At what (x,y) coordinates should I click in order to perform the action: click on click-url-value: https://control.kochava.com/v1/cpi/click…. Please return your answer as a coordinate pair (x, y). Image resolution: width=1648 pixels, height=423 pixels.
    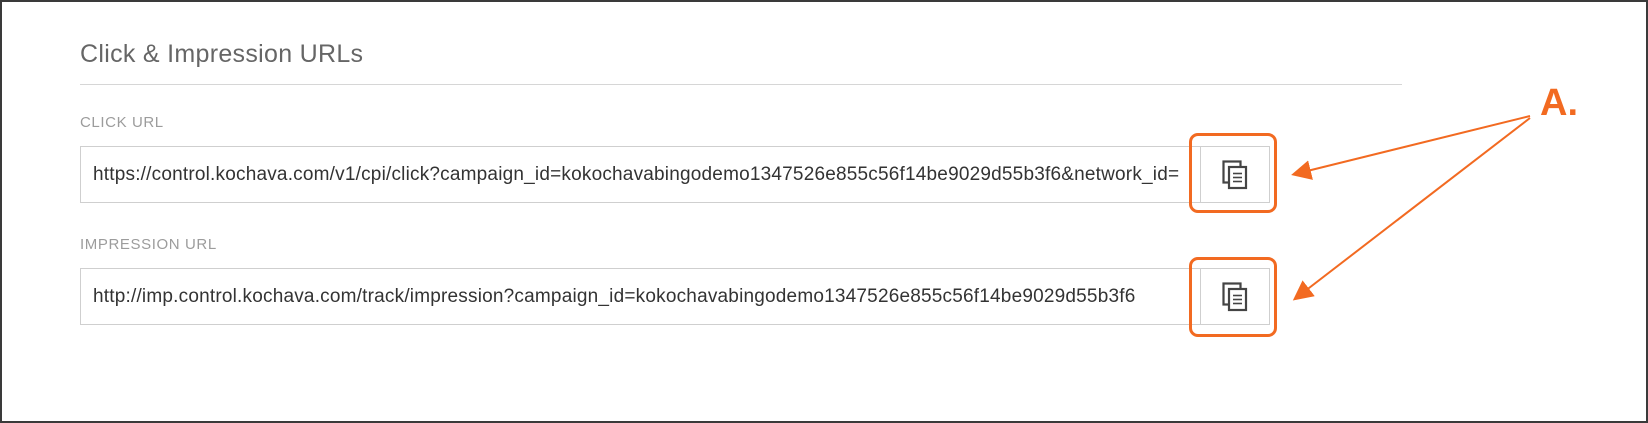
    Looking at the image, I should click on (641, 174).